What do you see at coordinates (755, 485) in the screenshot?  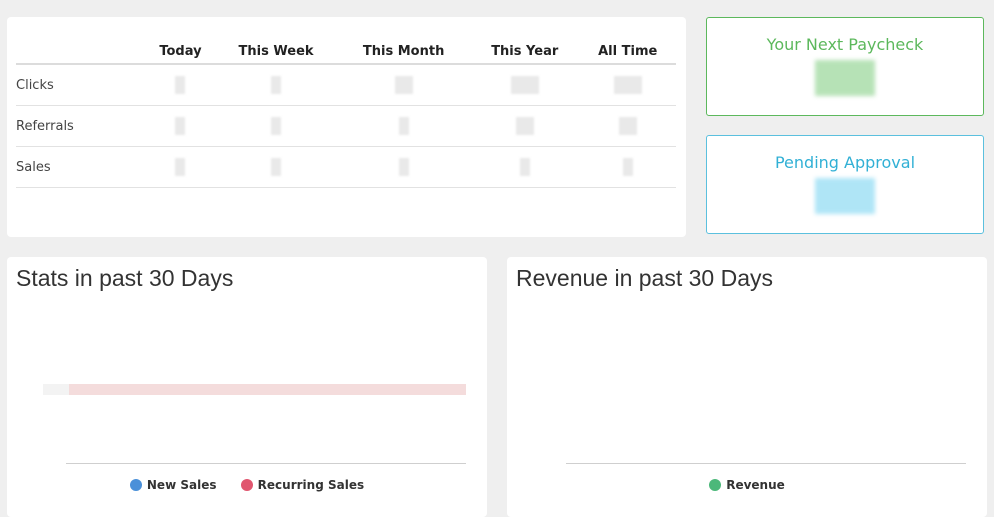 I see `legend-label-revenue: Revenue` at bounding box center [755, 485].